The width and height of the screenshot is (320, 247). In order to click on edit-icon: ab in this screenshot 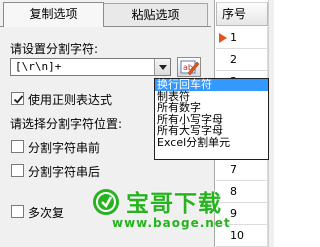, I will do `click(190, 68)`.